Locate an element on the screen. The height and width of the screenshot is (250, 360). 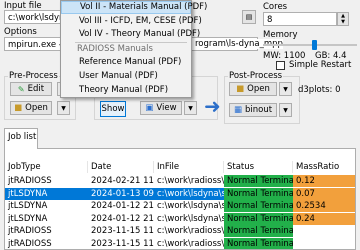
show-label: Show is located at coordinates (113, 109).